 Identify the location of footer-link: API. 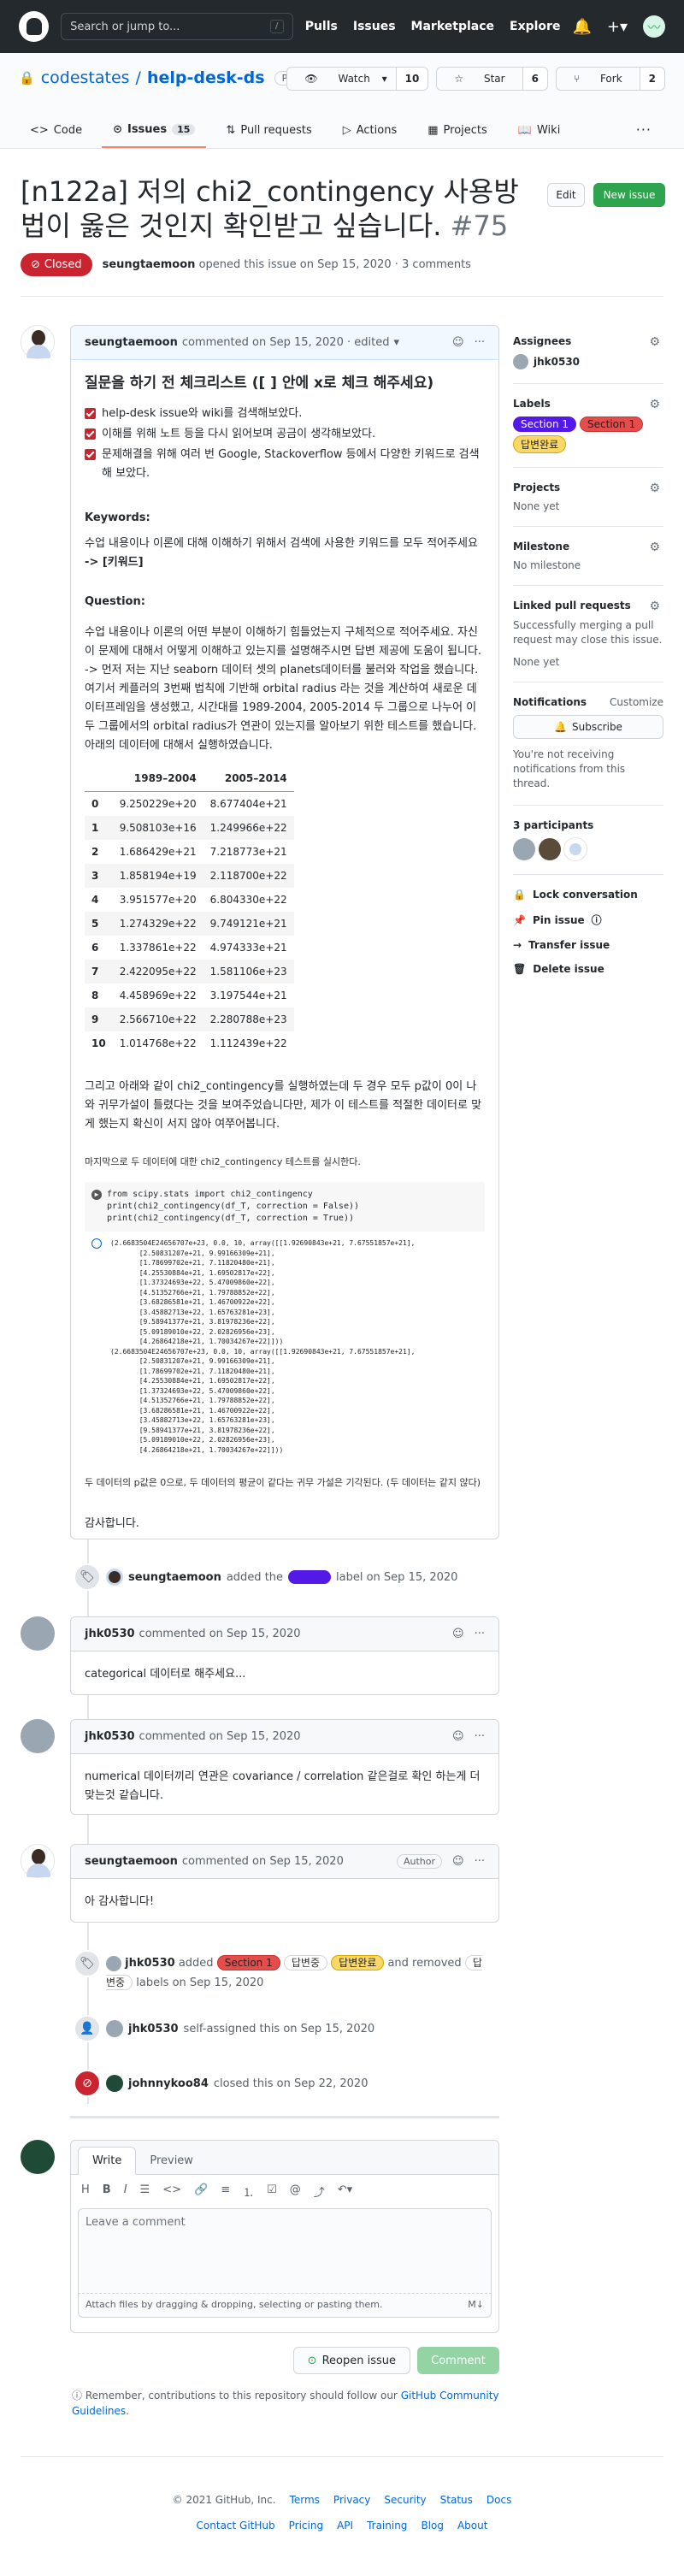
(345, 2526).